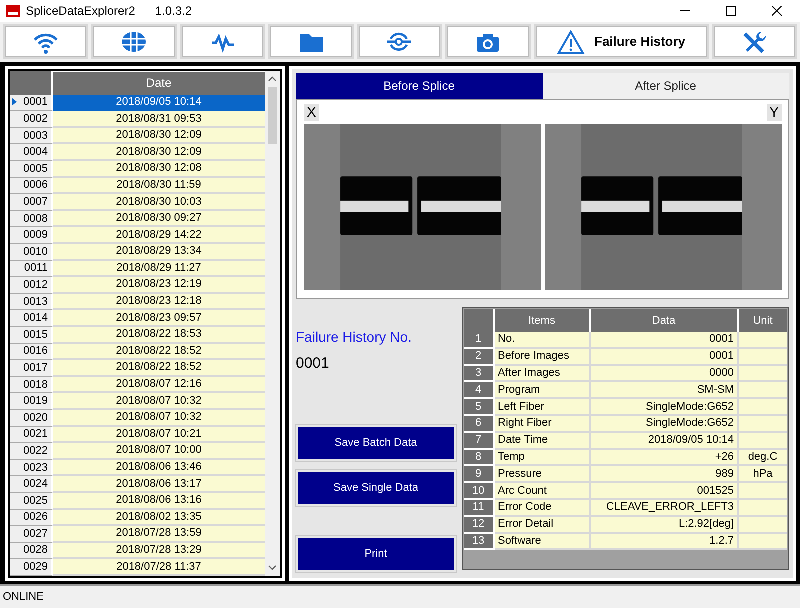  Describe the element at coordinates (36, 368) in the screenshot. I see `row-number: 0017` at that location.